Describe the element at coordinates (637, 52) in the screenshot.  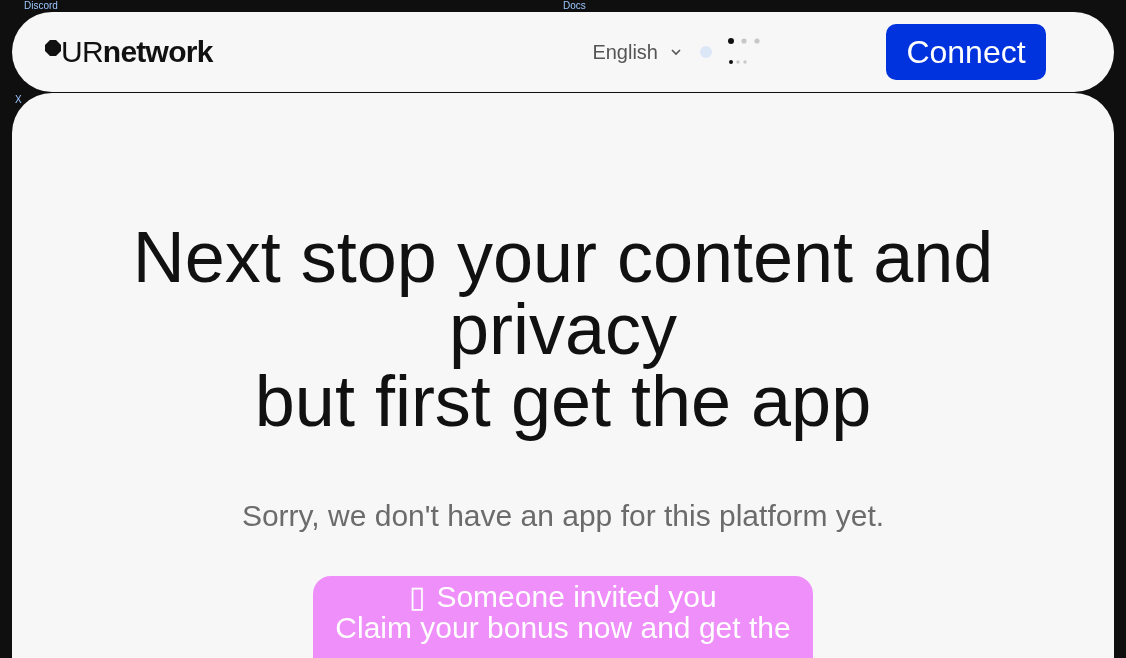
I see `language-select: English` at that location.